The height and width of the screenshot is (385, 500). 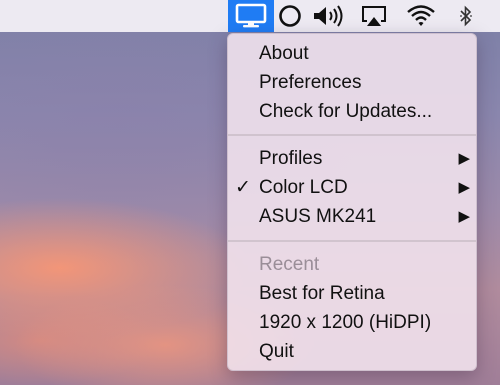 I want to click on bluetooth-icon, so click(x=466, y=16).